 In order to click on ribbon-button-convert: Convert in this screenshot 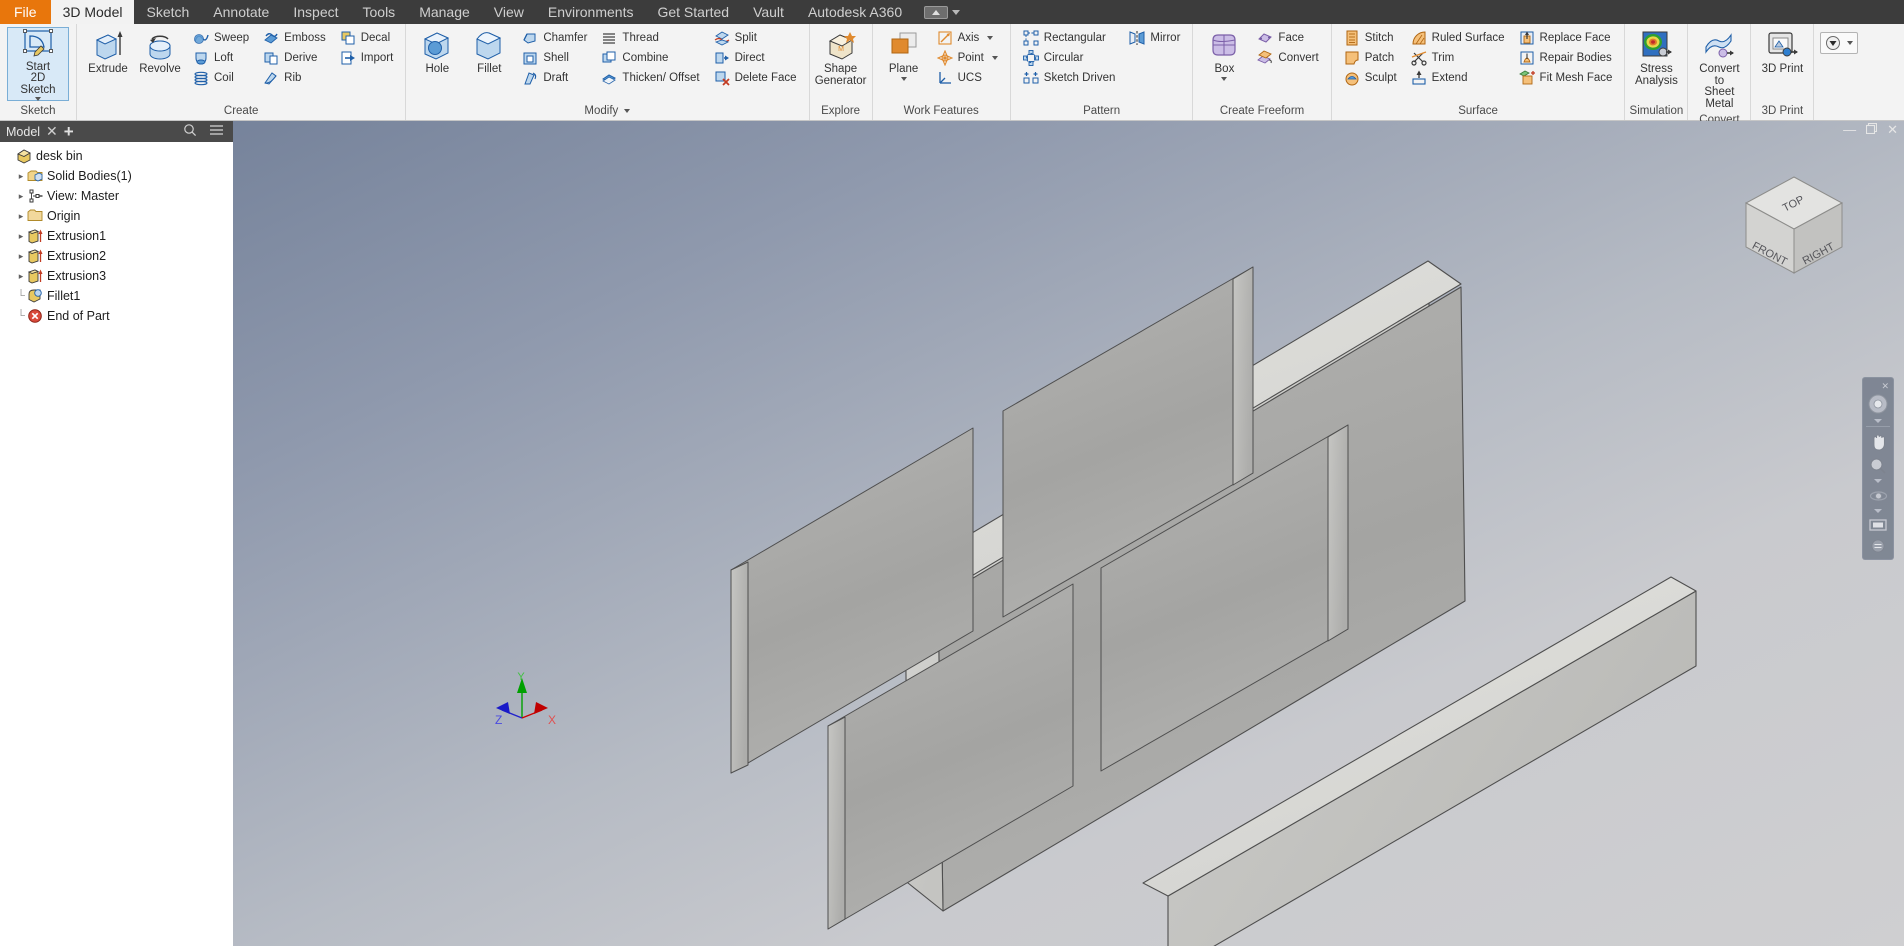, I will do `click(1287, 58)`.